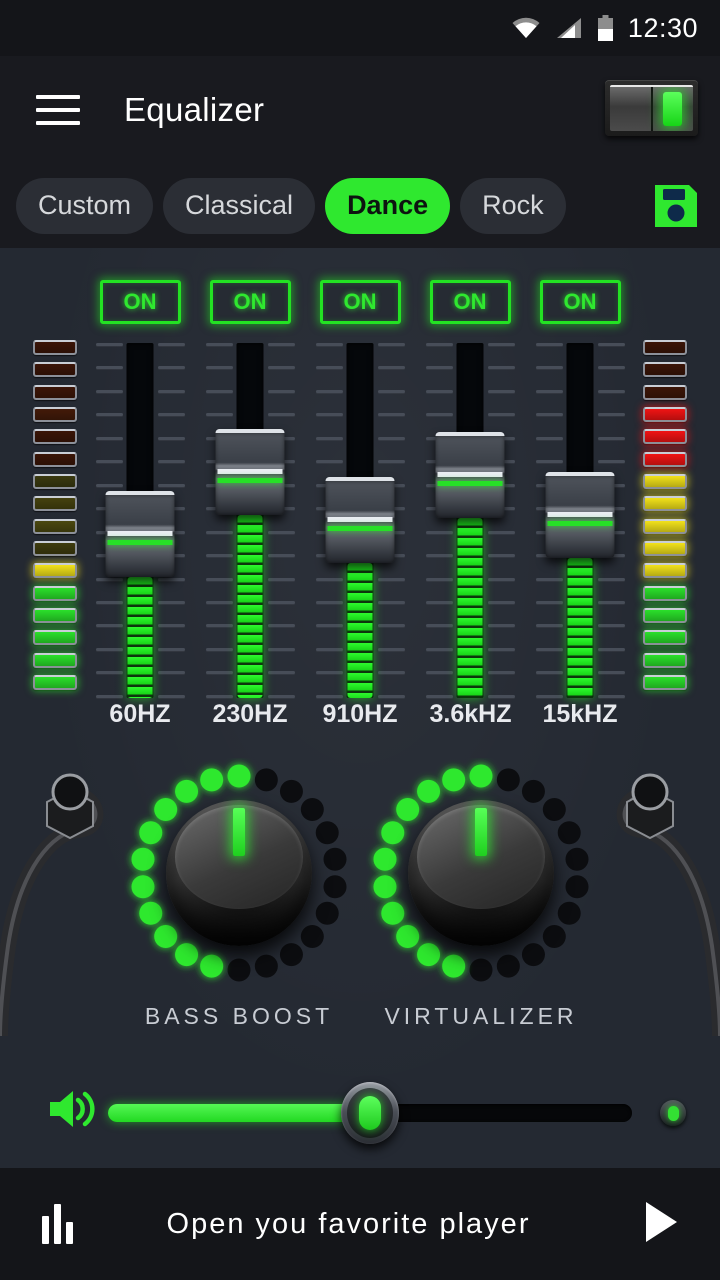 The width and height of the screenshot is (720, 1280). I want to click on band-enable-row: ON ON ON ON ON, so click(360, 302).